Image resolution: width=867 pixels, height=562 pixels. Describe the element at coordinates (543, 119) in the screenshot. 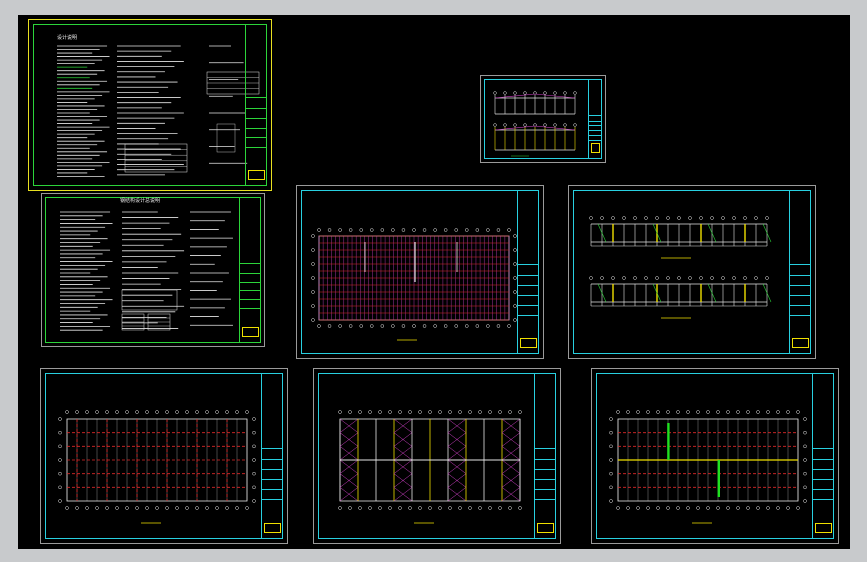

I see `sheet-elevations` at that location.